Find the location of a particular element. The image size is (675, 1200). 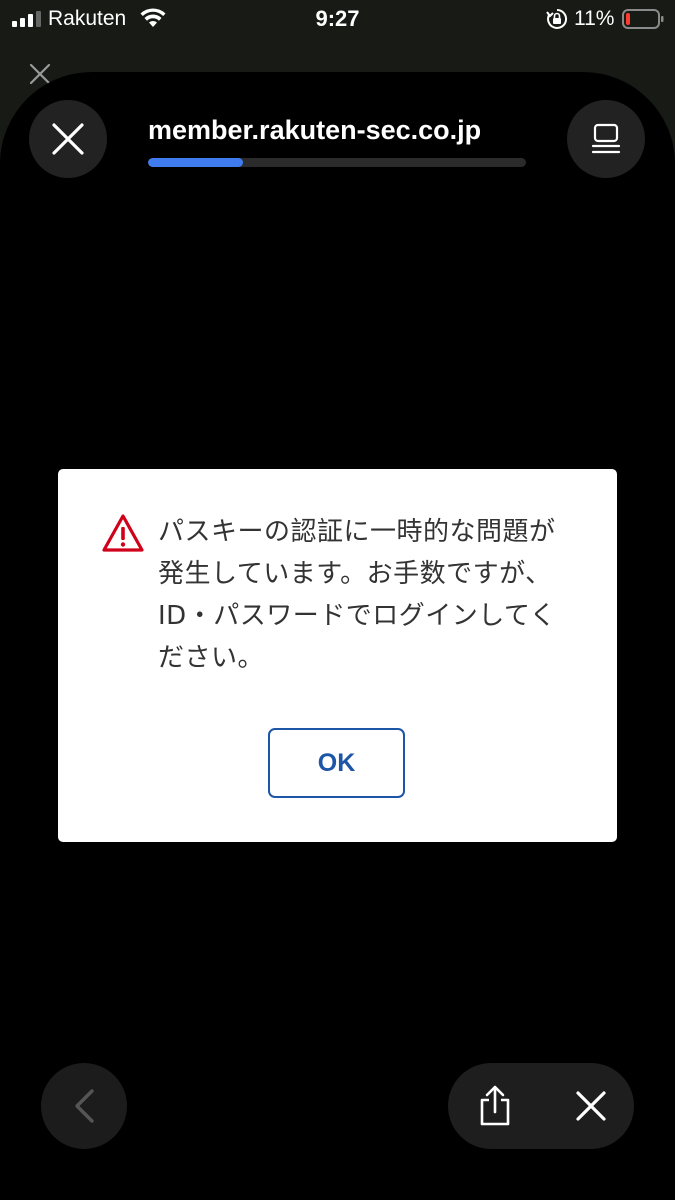

share-icon is located at coordinates (495, 1105).